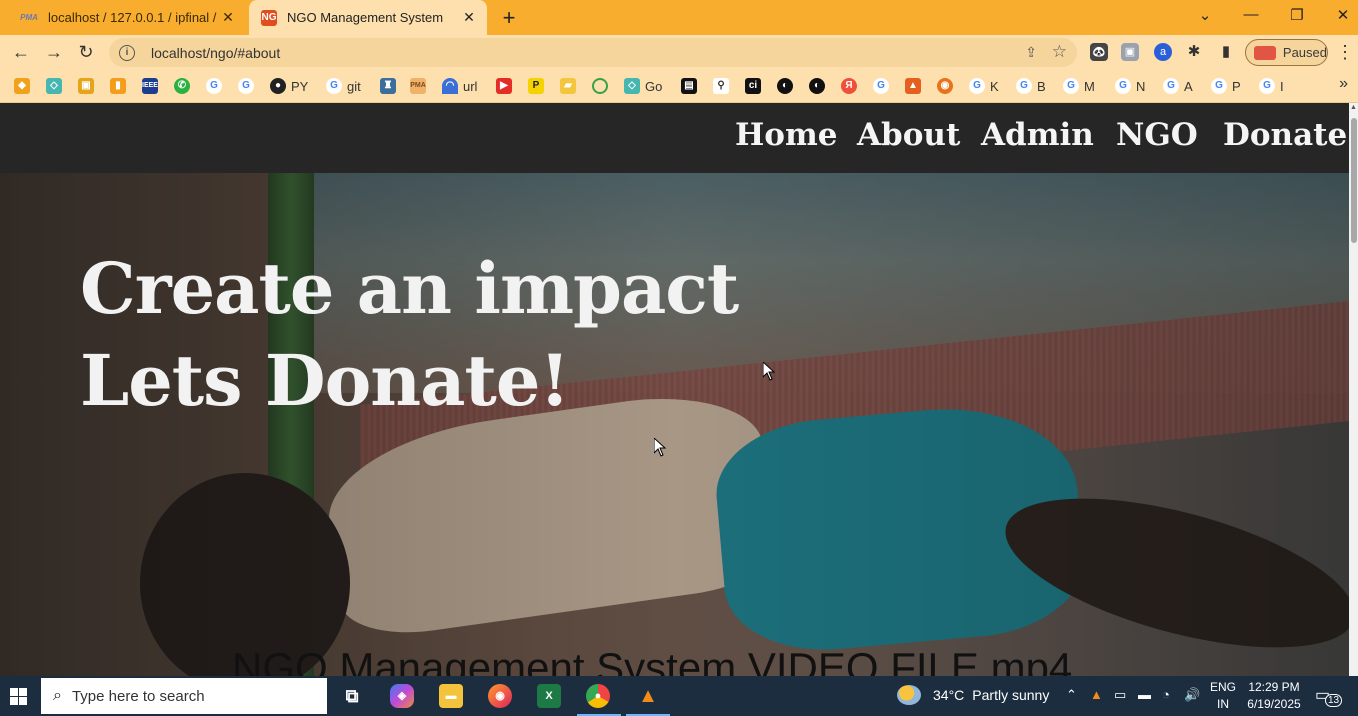  I want to click on bookmark-item: ✆, so click(184, 86).